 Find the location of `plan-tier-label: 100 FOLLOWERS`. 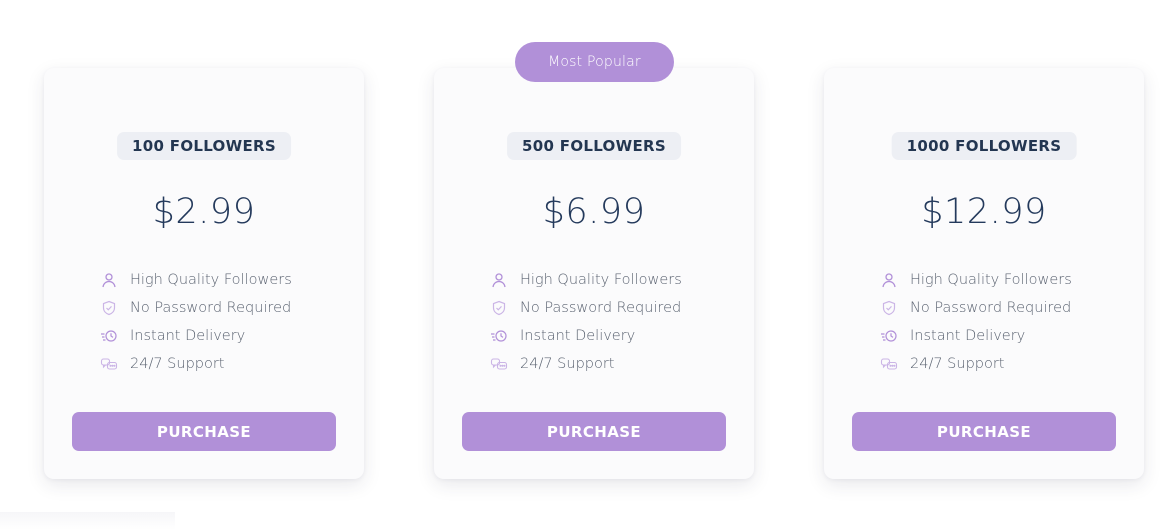

plan-tier-label: 100 FOLLOWERS is located at coordinates (204, 146).